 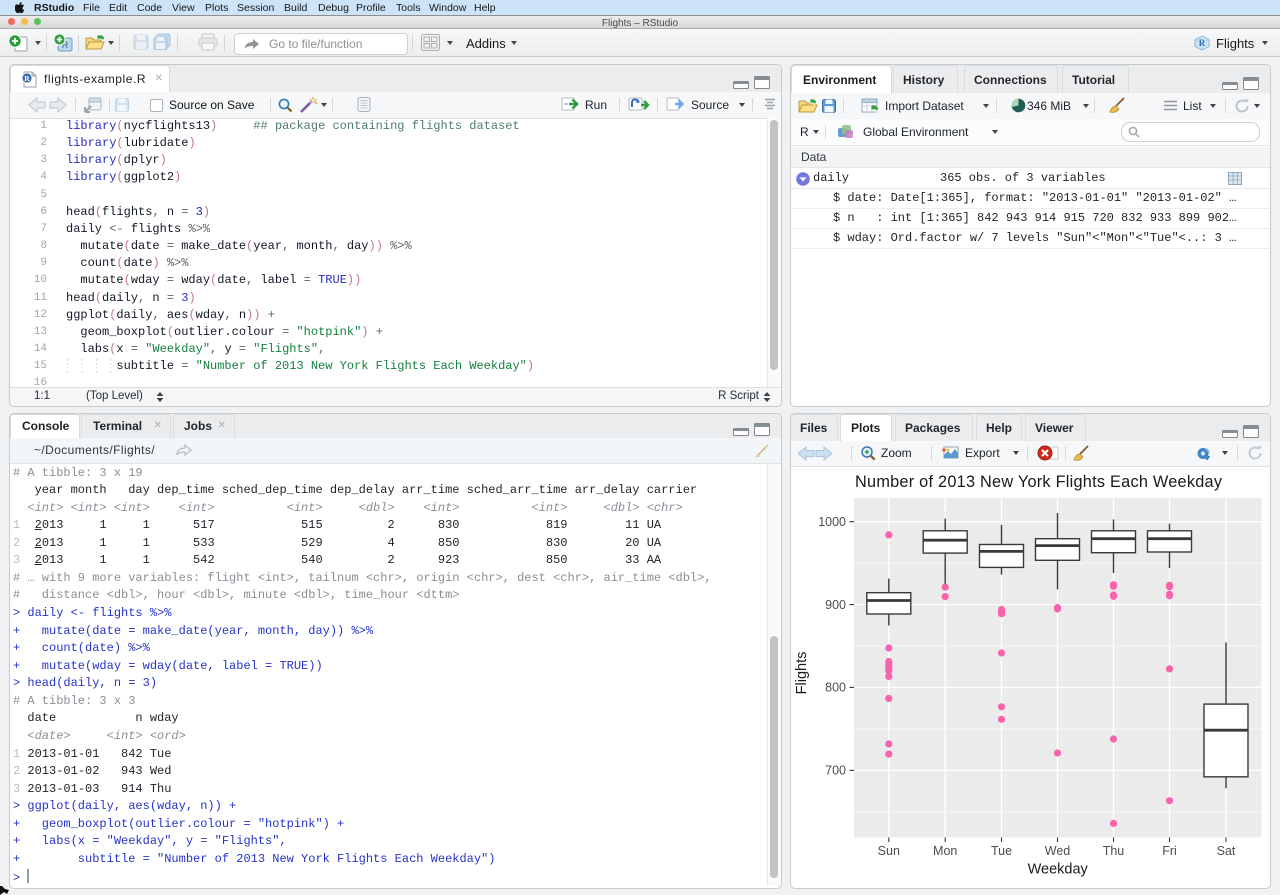 I want to click on svg-text: 700, so click(x=835, y=771).